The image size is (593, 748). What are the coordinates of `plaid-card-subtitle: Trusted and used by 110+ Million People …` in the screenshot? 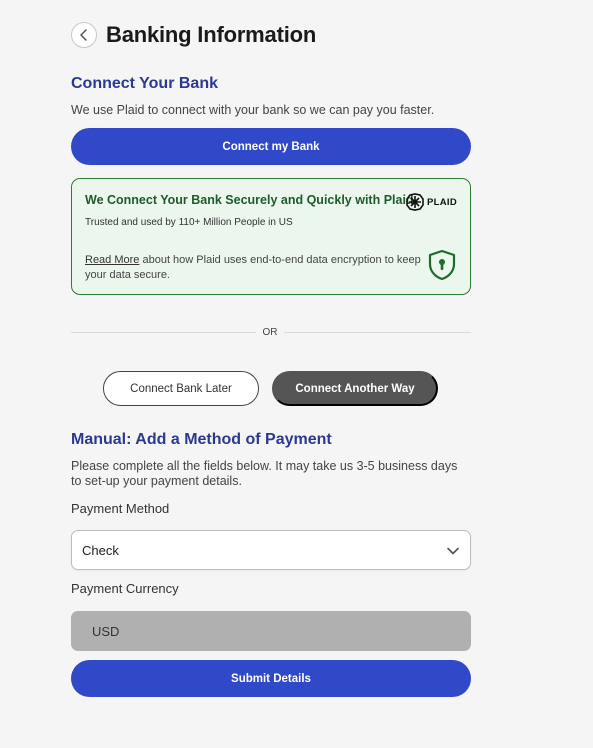 It's located at (189, 222).